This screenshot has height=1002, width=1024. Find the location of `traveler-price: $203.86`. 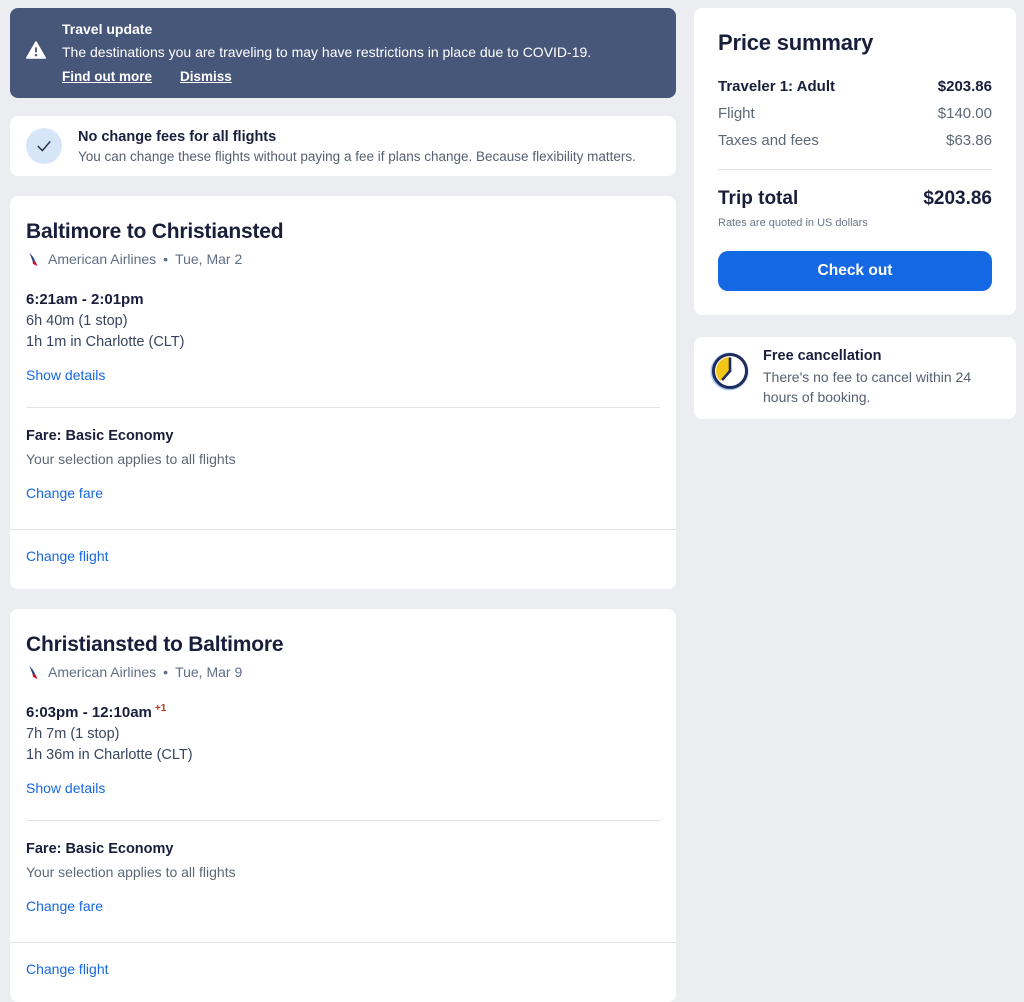

traveler-price: $203.86 is located at coordinates (964, 86).